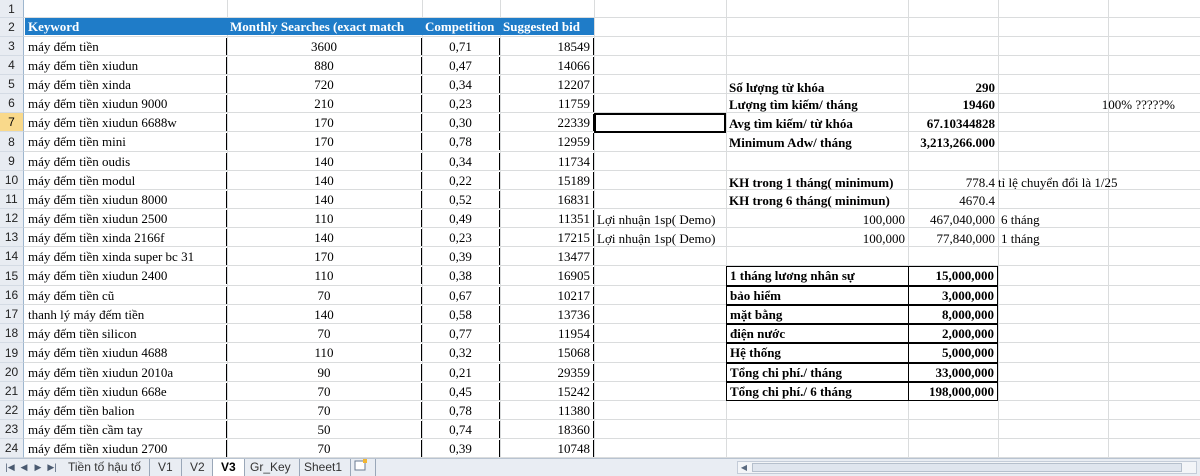 The width and height of the screenshot is (1200, 476). I want to click on cost-label: Tổng chi phí./ 6 tháng, so click(817, 391).